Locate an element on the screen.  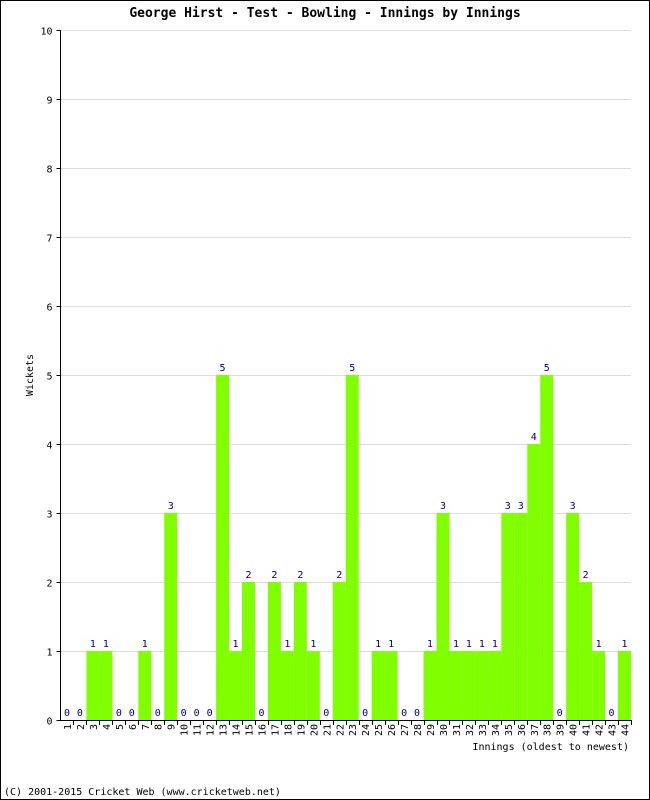
x-tick-label: 32 is located at coordinates (470, 730).